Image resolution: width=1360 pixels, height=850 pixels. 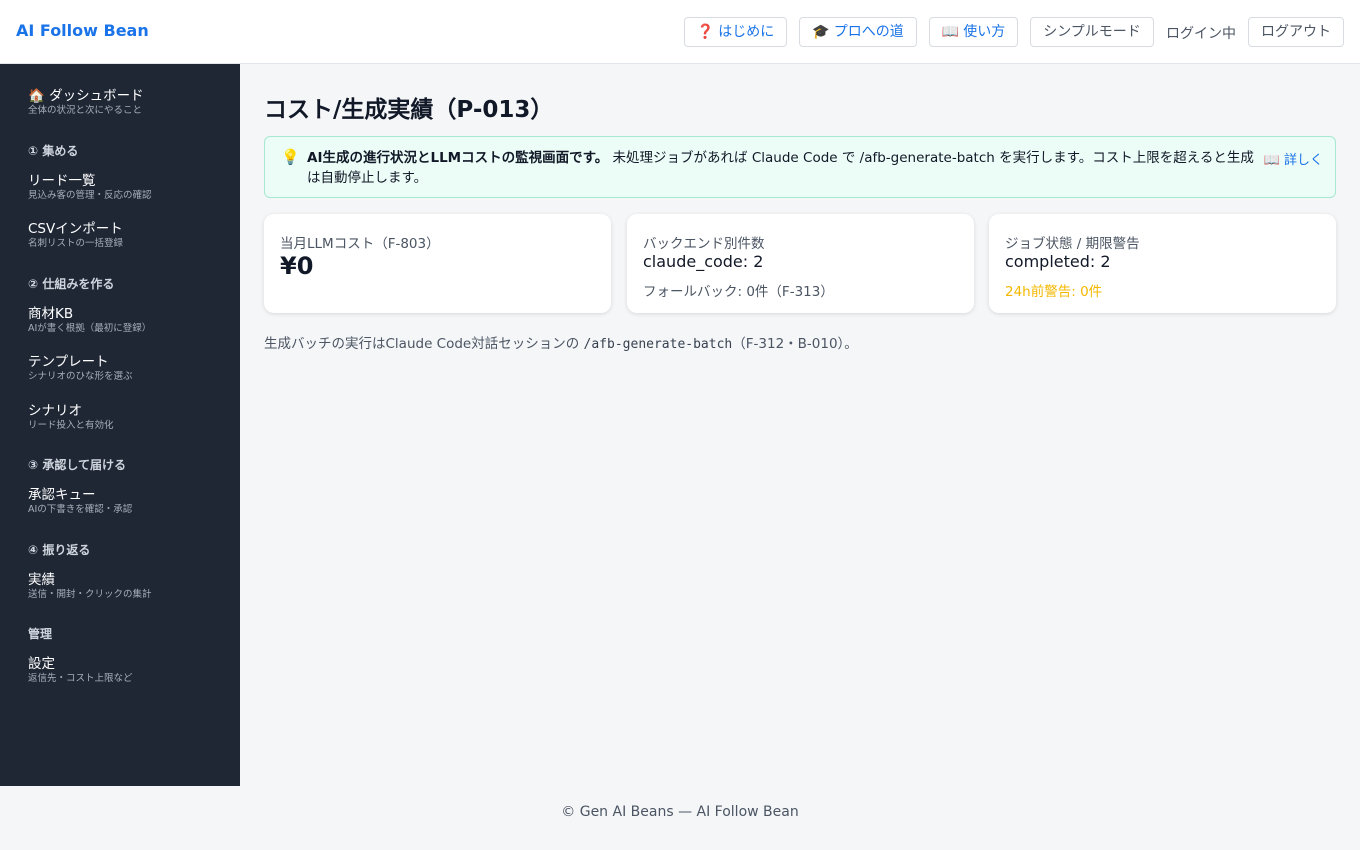 I want to click on sidebar-item-scenarios: シナリオ リード投入と有効化, so click(x=71, y=417).